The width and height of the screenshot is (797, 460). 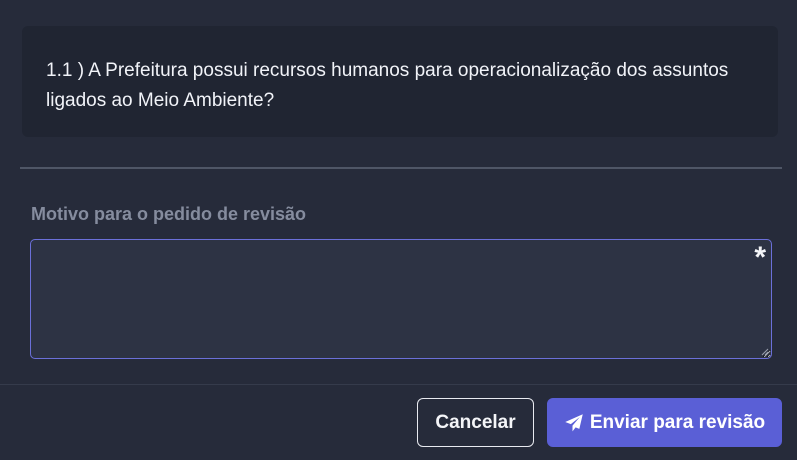 I want to click on reason-label: Motivo para o pedido de revisão, so click(x=169, y=214).